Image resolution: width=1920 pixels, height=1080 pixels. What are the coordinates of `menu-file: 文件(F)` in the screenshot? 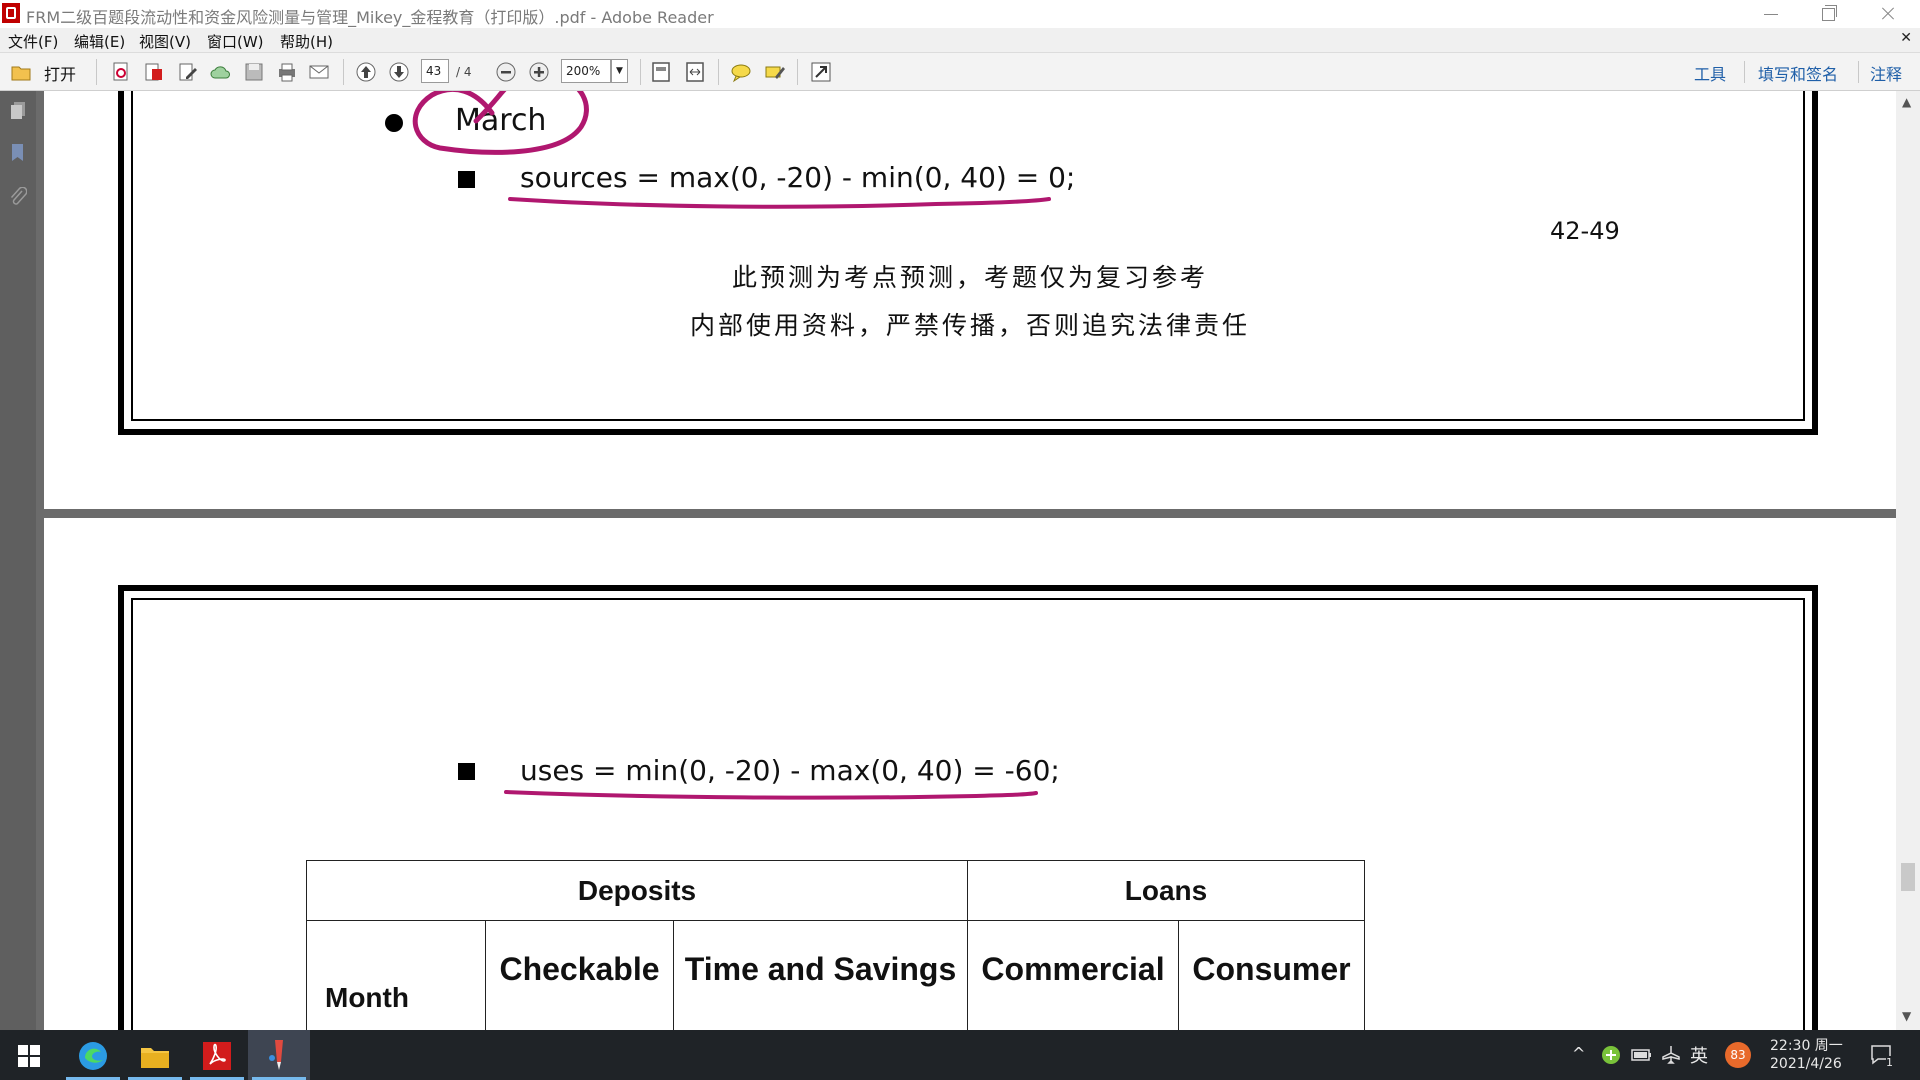 It's located at (33, 41).